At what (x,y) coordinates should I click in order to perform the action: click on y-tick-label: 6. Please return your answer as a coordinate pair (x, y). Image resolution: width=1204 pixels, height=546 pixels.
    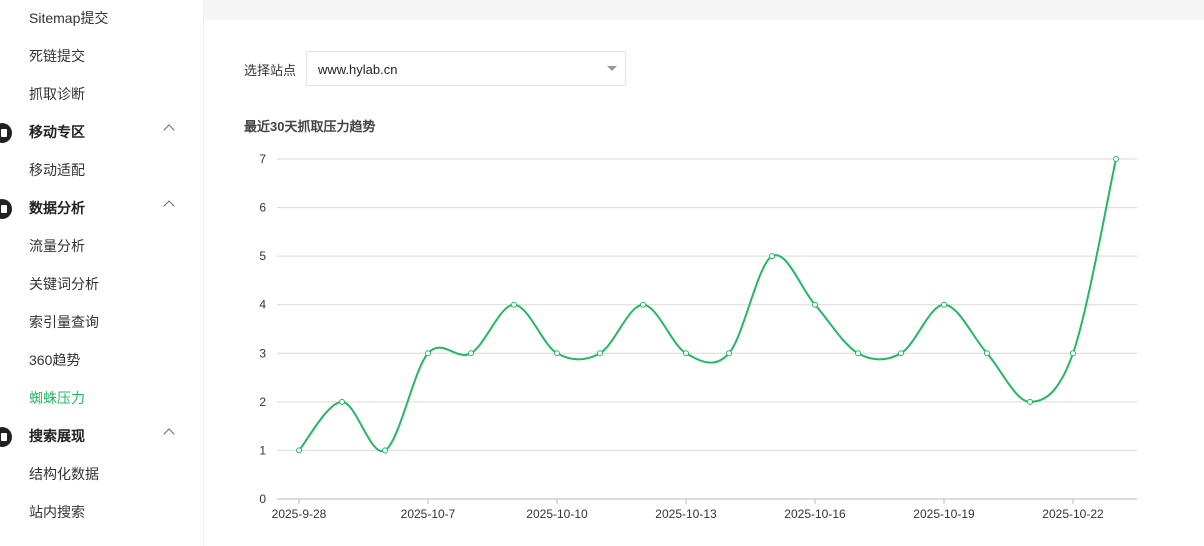
    Looking at the image, I should click on (262, 208).